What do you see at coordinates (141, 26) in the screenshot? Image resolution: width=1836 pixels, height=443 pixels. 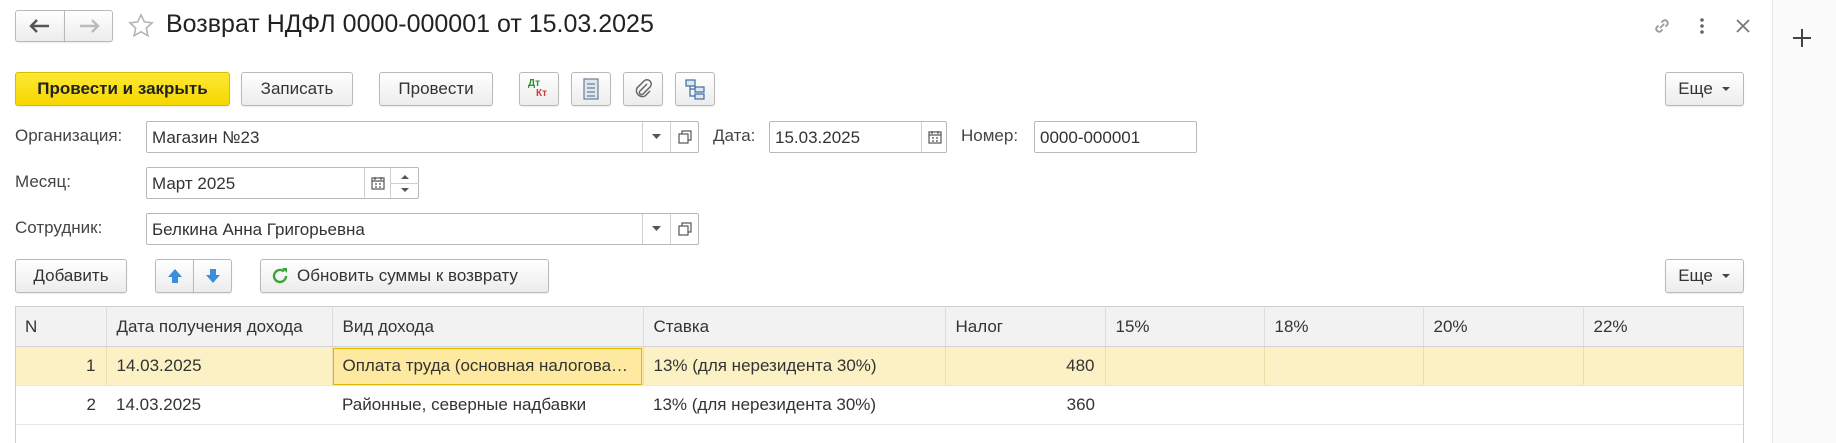 I see `favorite-star-icon` at bounding box center [141, 26].